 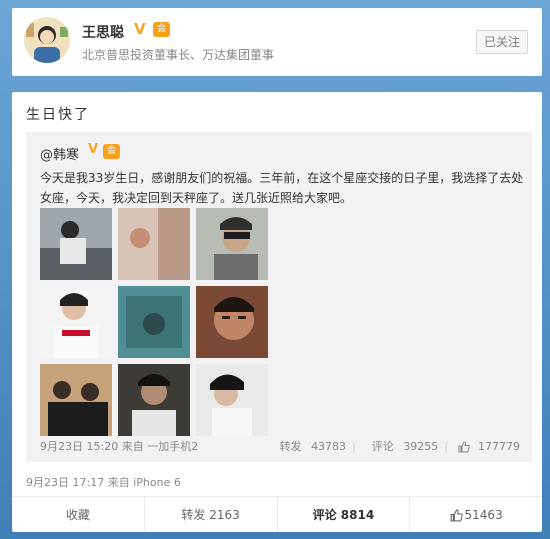 I want to click on post-meta: 9月23日 17:17 来自 iPhone 6, so click(x=103, y=482).